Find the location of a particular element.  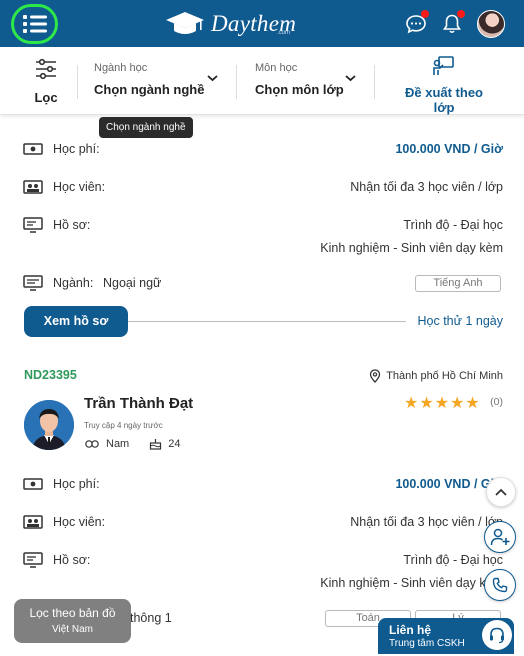

gender-icon is located at coordinates (92, 444).